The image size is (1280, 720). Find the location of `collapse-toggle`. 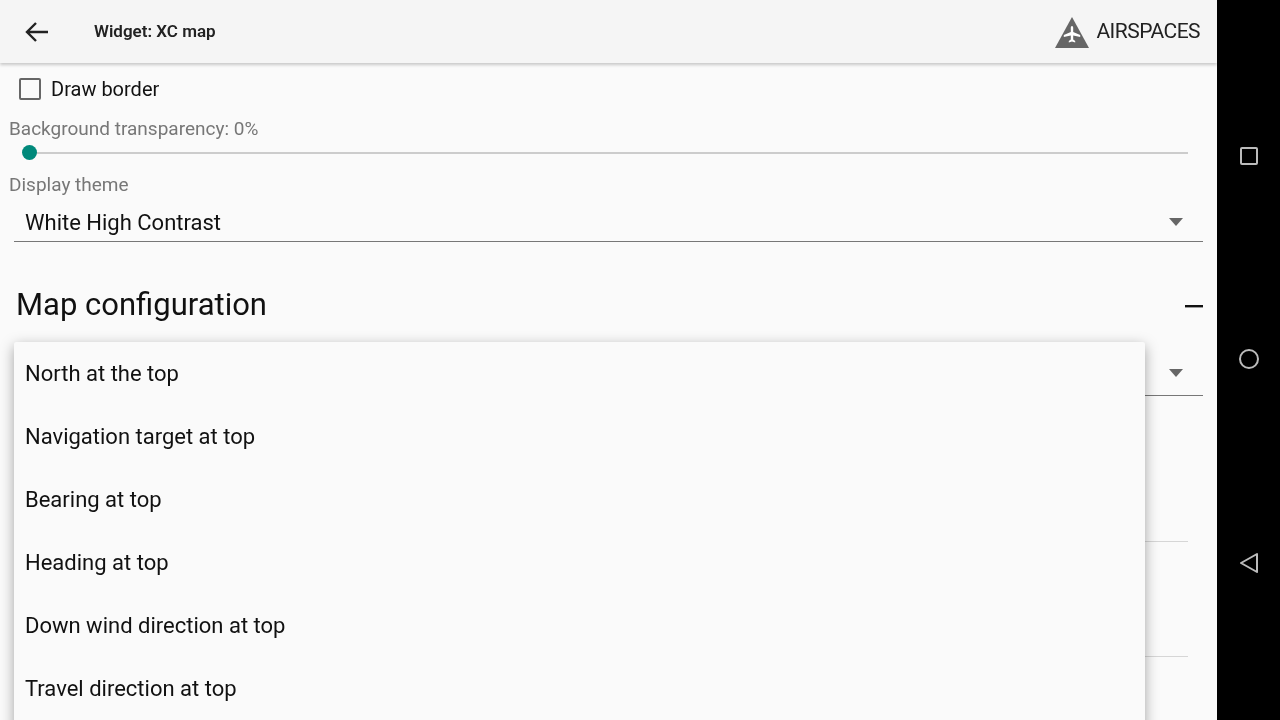

collapse-toggle is located at coordinates (1194, 305).